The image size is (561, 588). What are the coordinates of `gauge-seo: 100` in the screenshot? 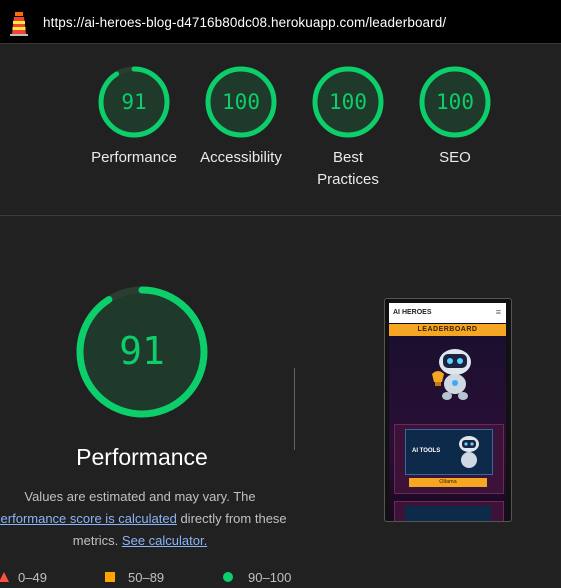 It's located at (455, 102).